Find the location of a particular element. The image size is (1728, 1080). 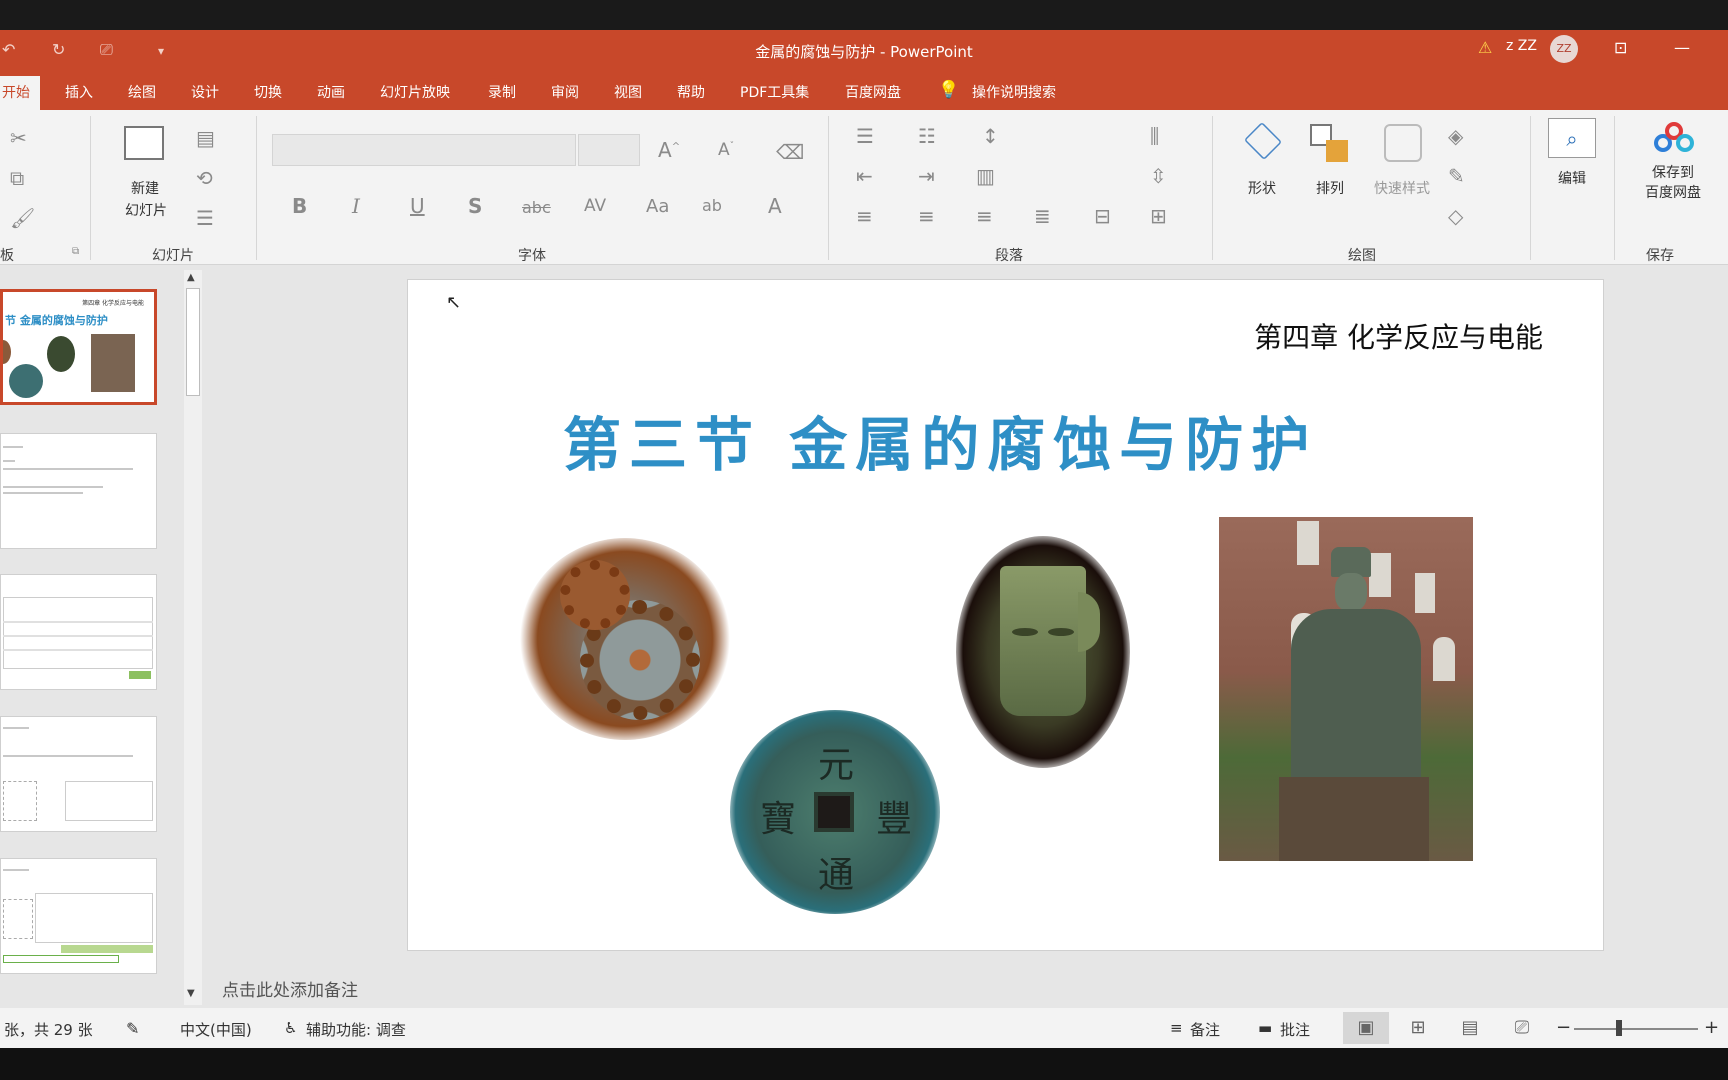

cut-icon: ✂ is located at coordinates (18, 138).